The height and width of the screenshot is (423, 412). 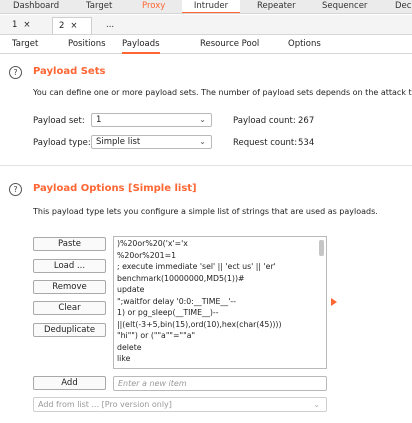 What do you see at coordinates (105, 404) in the screenshot?
I see `add-from-list-label: Add from list ... [Pro version only]` at bounding box center [105, 404].